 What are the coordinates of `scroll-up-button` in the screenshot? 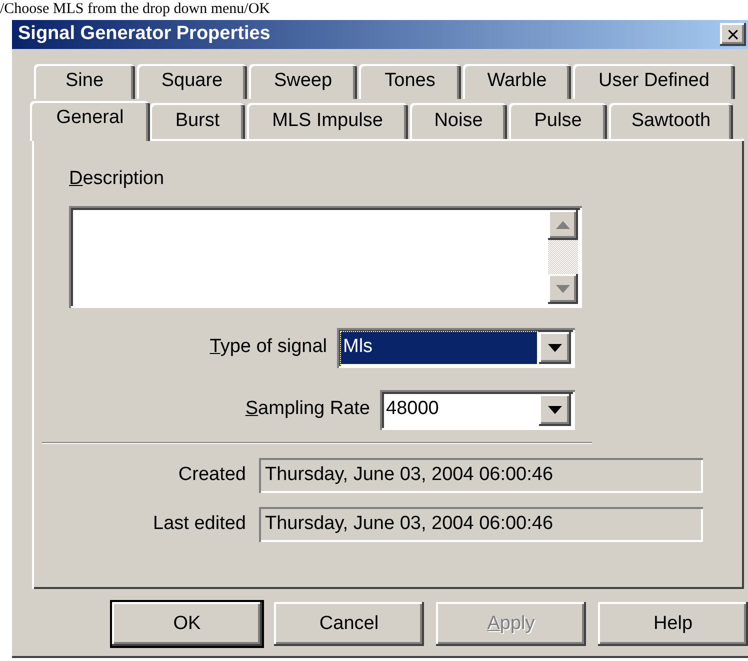 It's located at (563, 225).